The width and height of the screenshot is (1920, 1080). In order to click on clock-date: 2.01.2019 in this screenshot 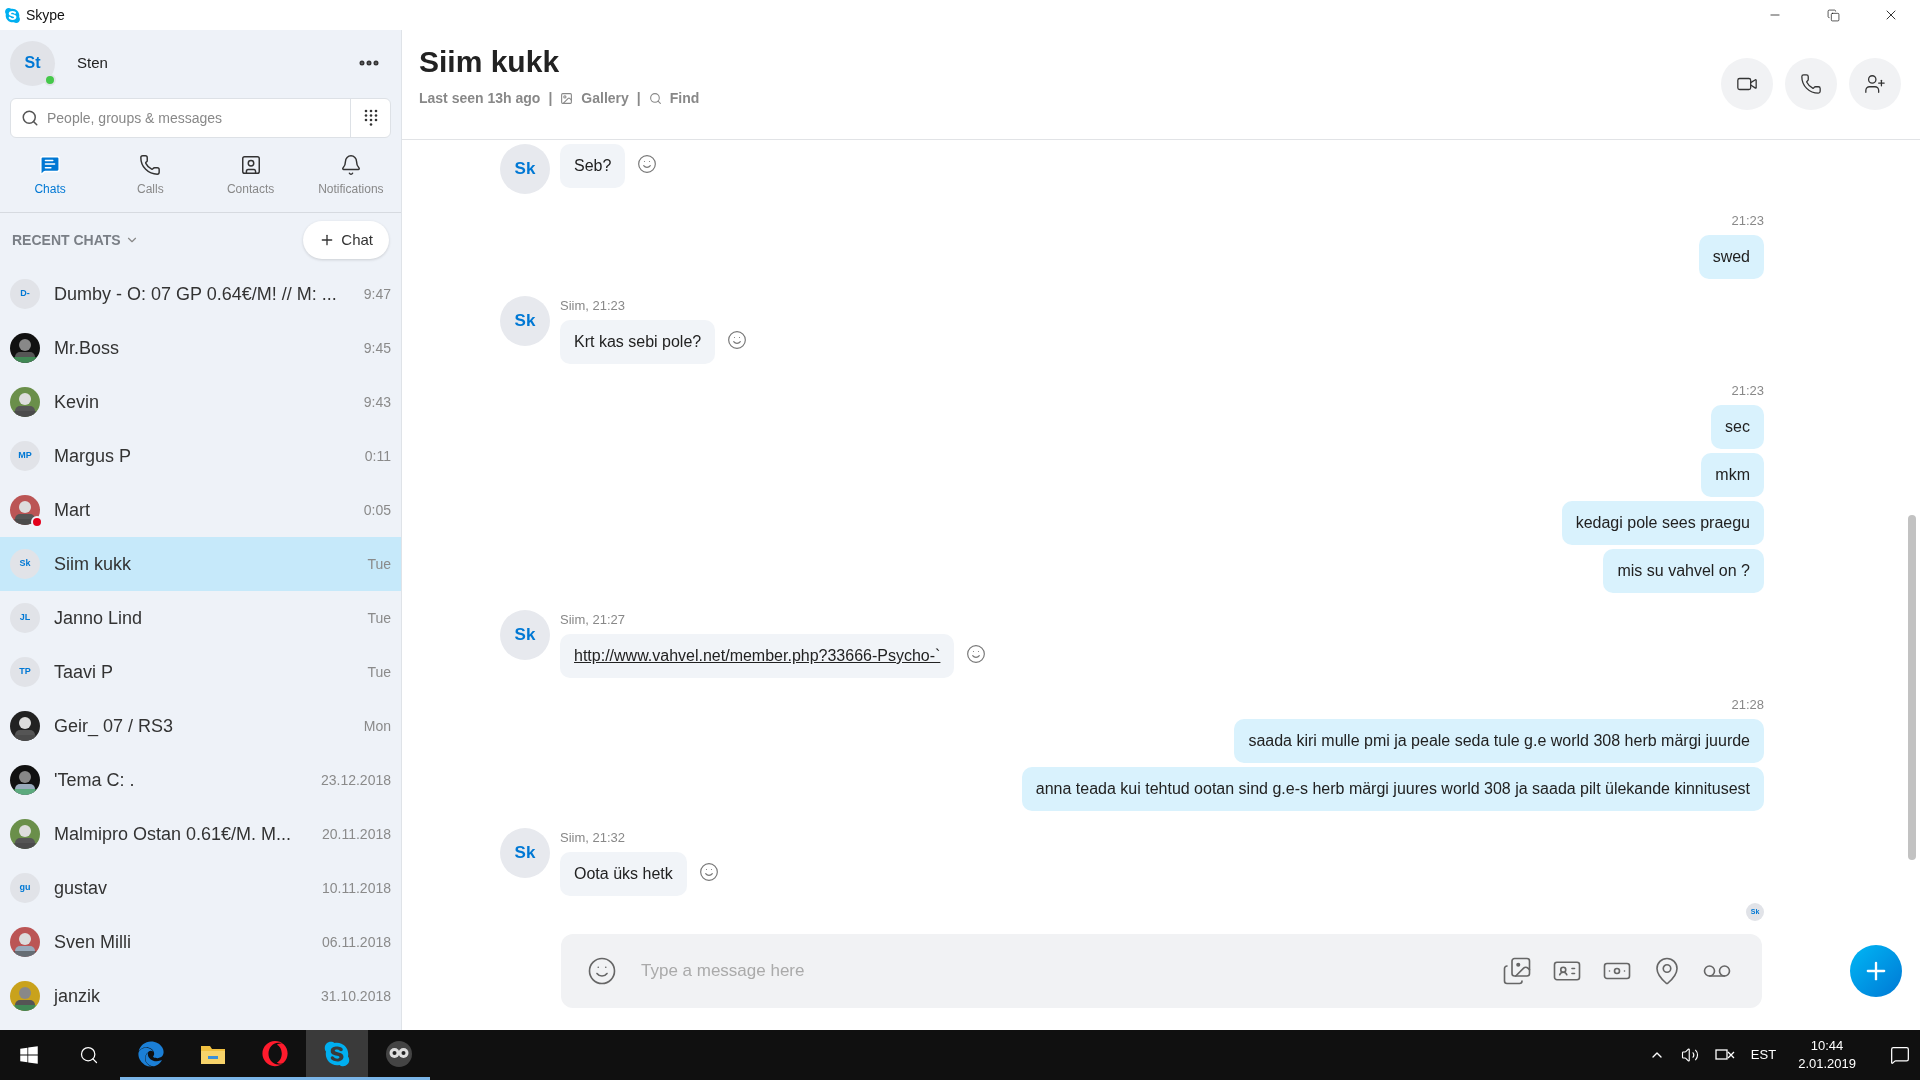, I will do `click(1827, 1064)`.